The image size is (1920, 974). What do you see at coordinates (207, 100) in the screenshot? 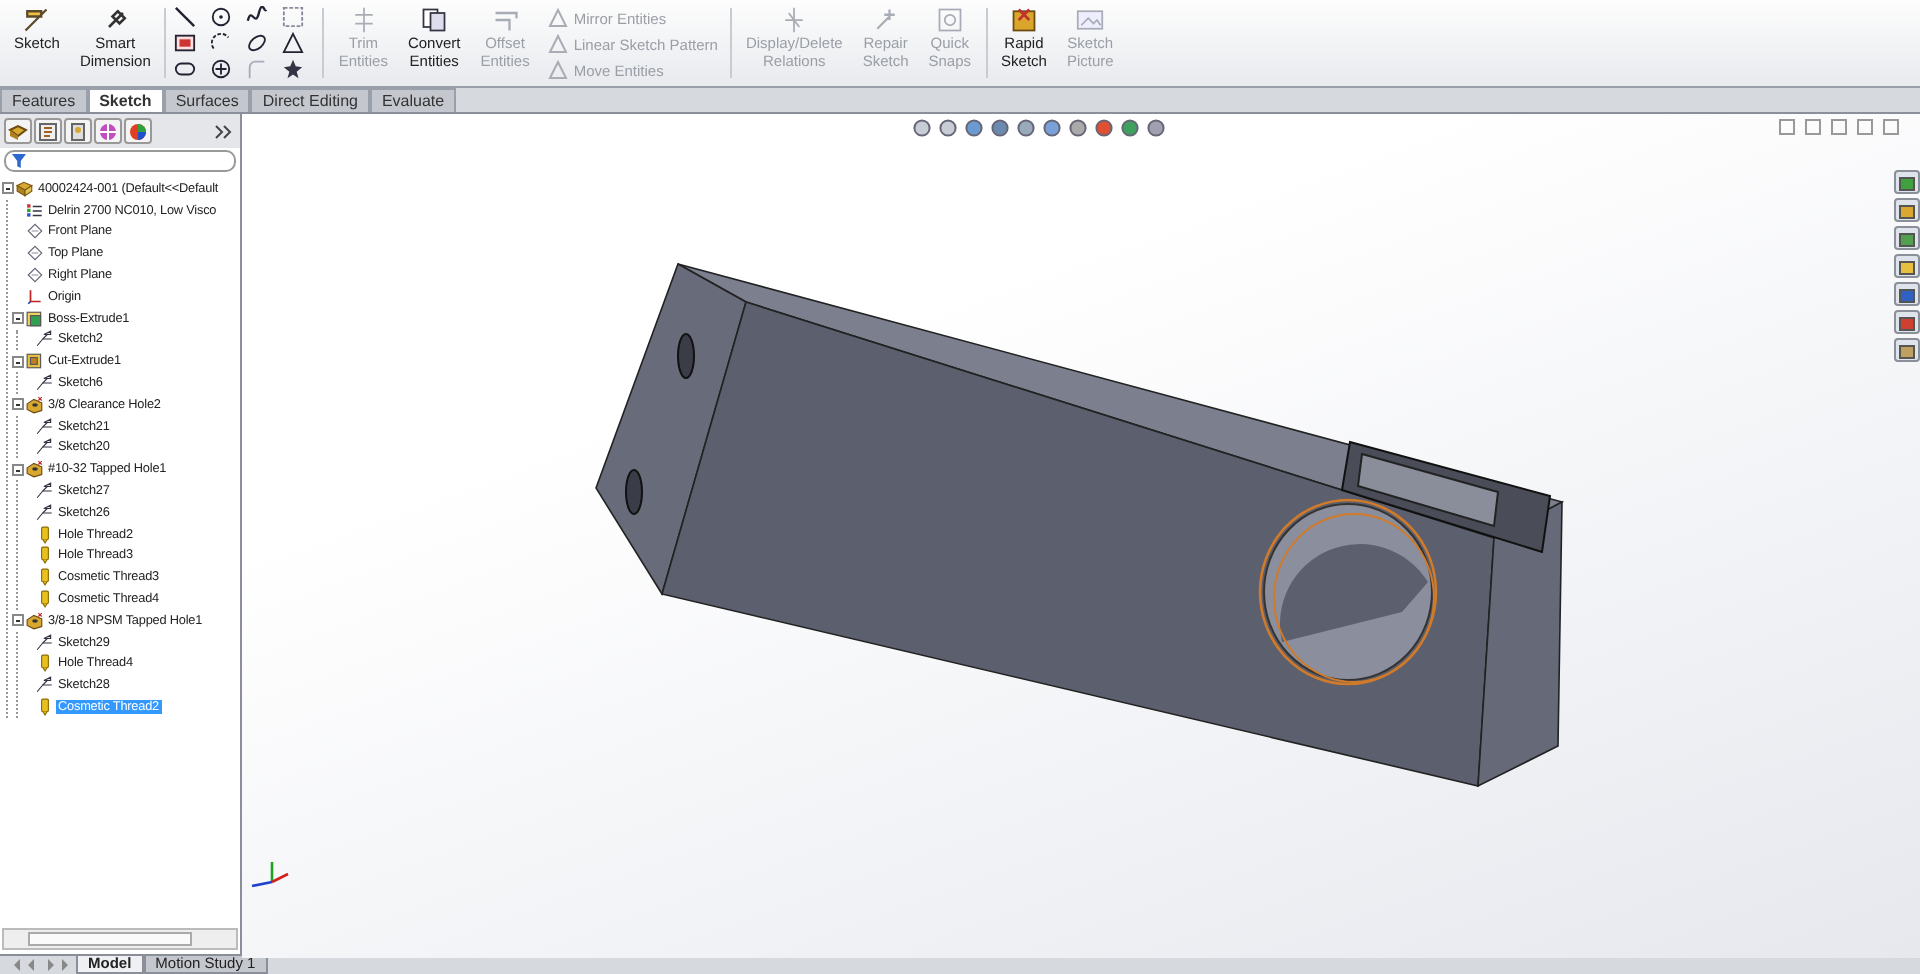
I see `ribbon-tab: Surfaces` at bounding box center [207, 100].